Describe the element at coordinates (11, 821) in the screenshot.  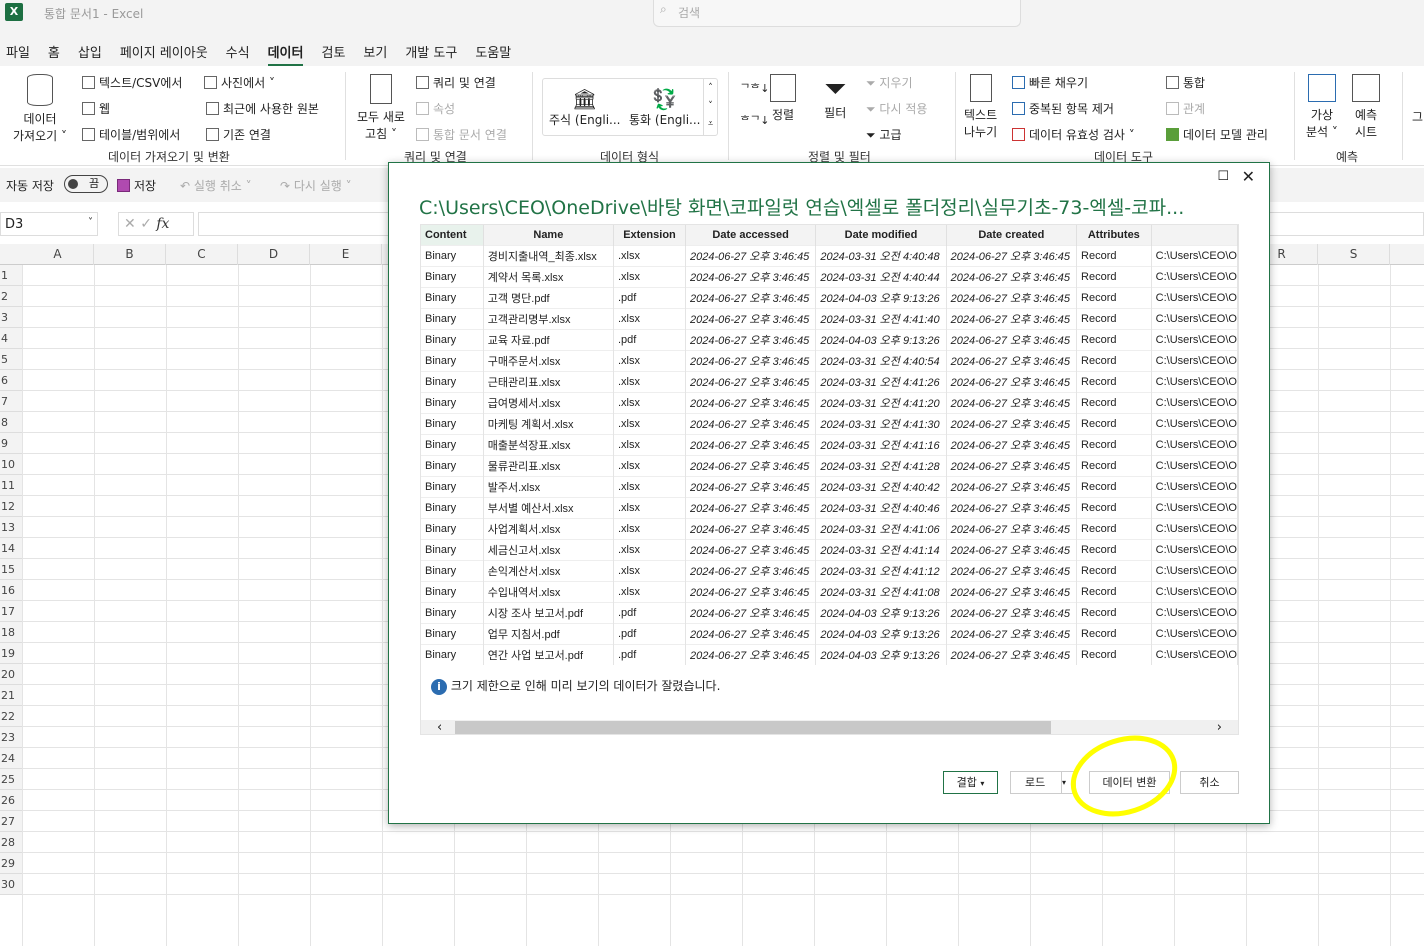
I see `row-header: 27` at that location.